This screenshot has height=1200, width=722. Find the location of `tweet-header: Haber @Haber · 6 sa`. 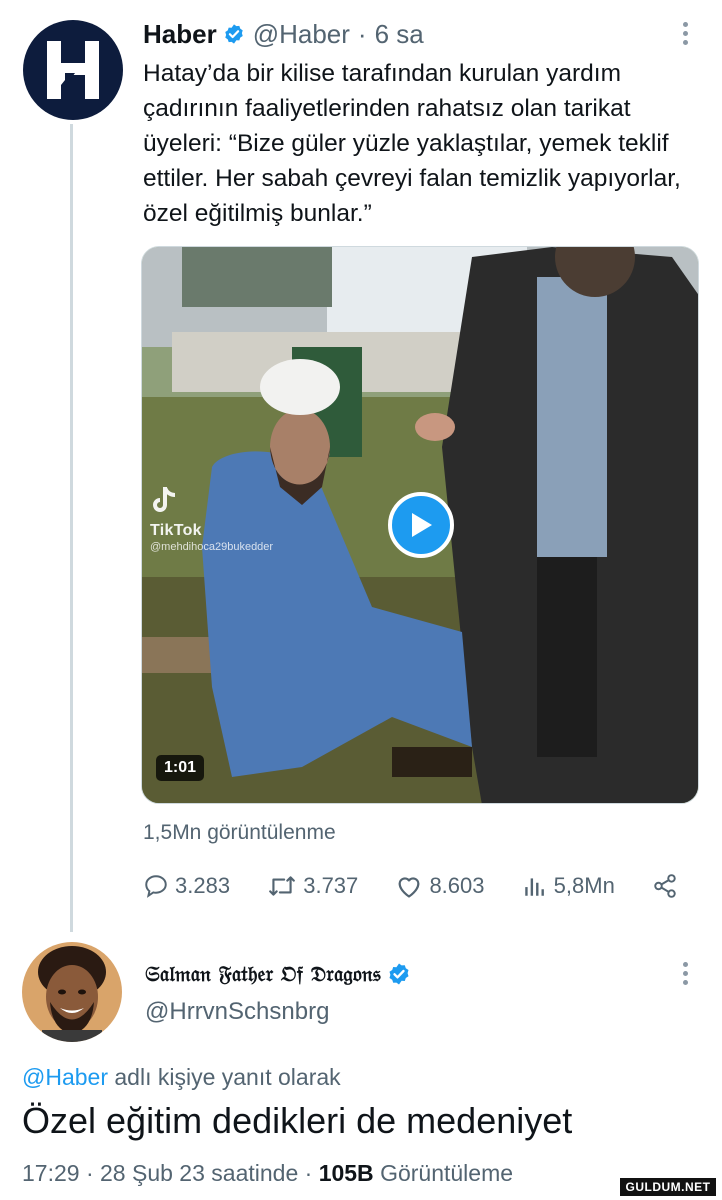

tweet-header: Haber @Haber · 6 sa is located at coordinates (283, 34).